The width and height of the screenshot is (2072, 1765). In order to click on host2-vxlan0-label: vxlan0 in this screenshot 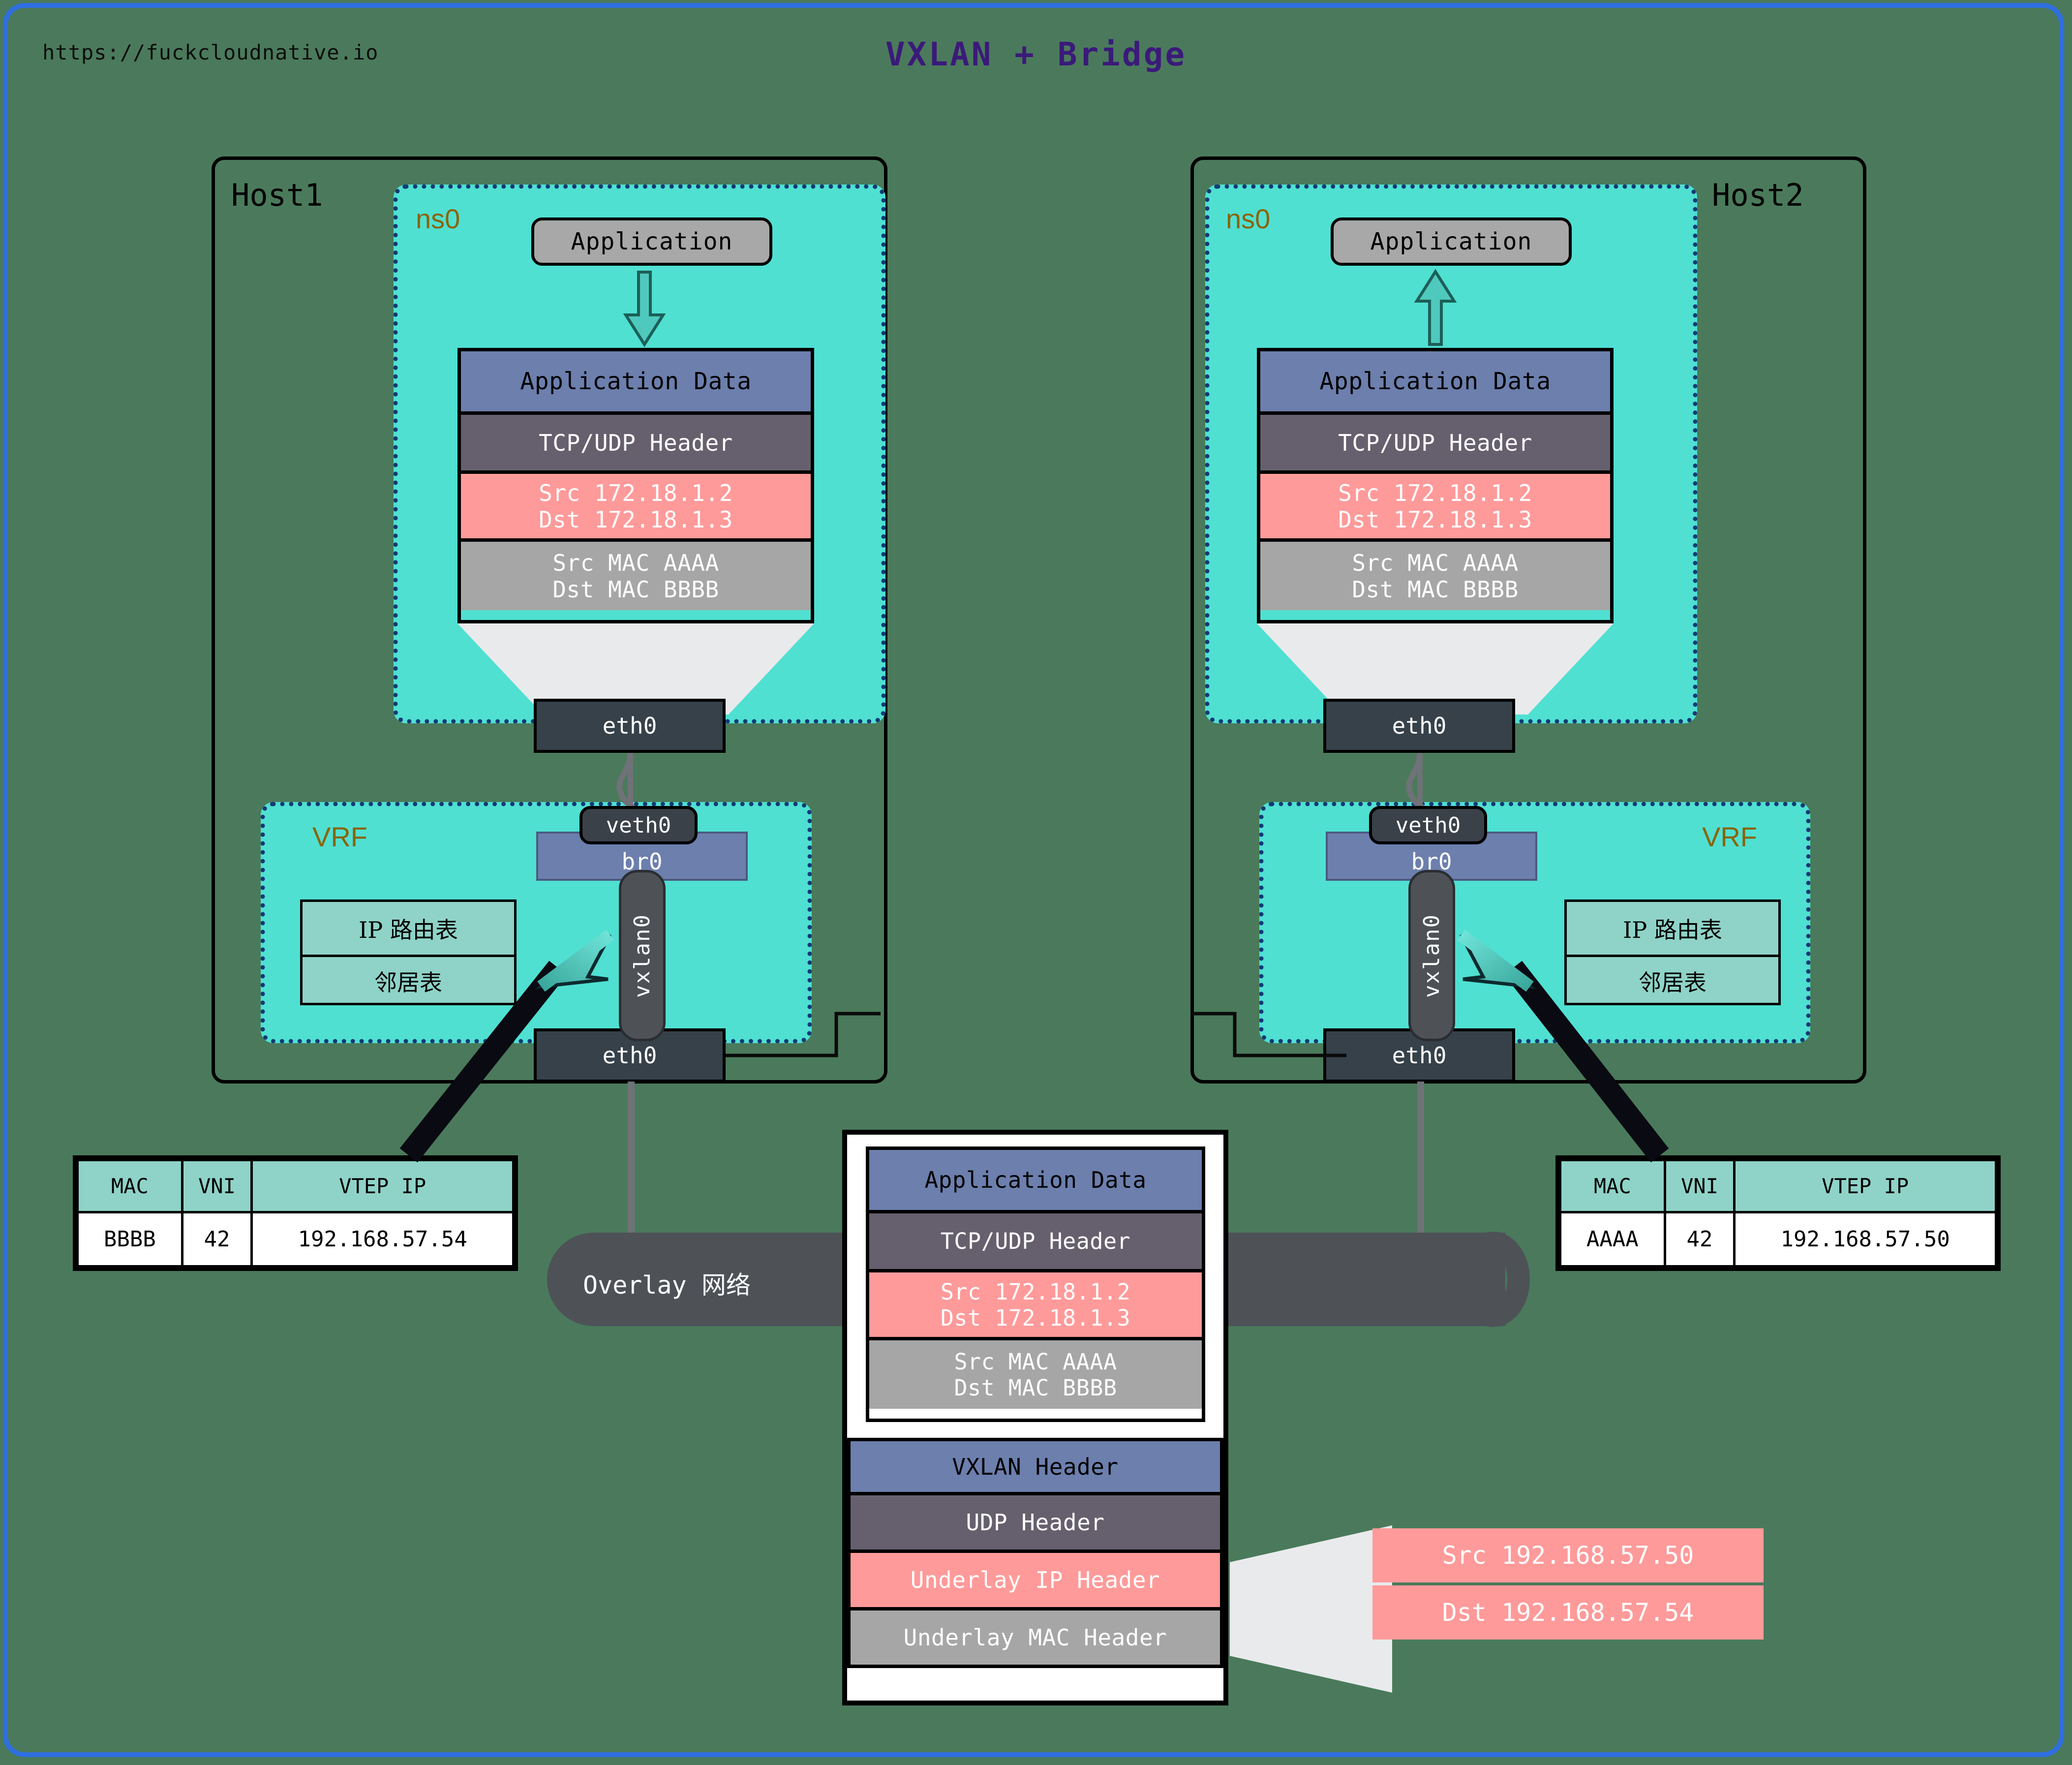, I will do `click(1431, 955)`.